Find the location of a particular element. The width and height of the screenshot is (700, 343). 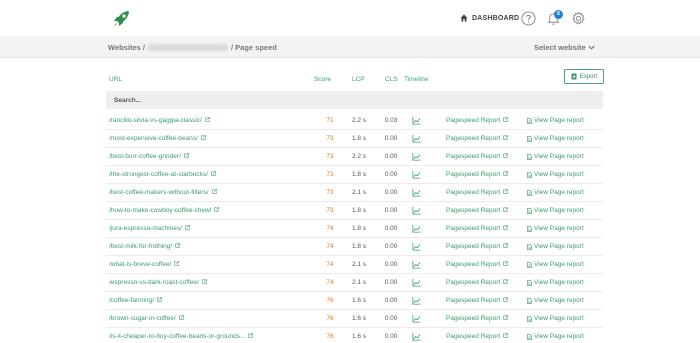

select-website-dropdown: Select website is located at coordinates (564, 47).